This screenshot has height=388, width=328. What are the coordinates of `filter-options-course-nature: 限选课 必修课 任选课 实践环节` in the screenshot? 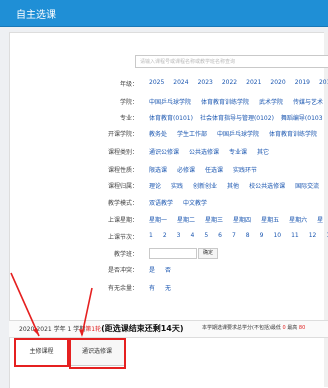 It's located at (208, 169).